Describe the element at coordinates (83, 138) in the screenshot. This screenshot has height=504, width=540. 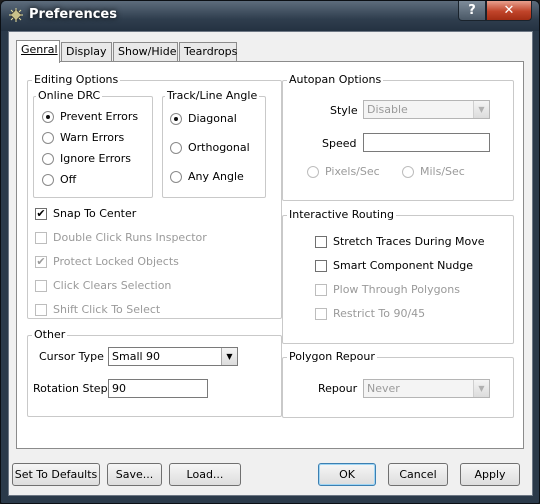
I see `radio-warn-errors: Warn Errors` at that location.